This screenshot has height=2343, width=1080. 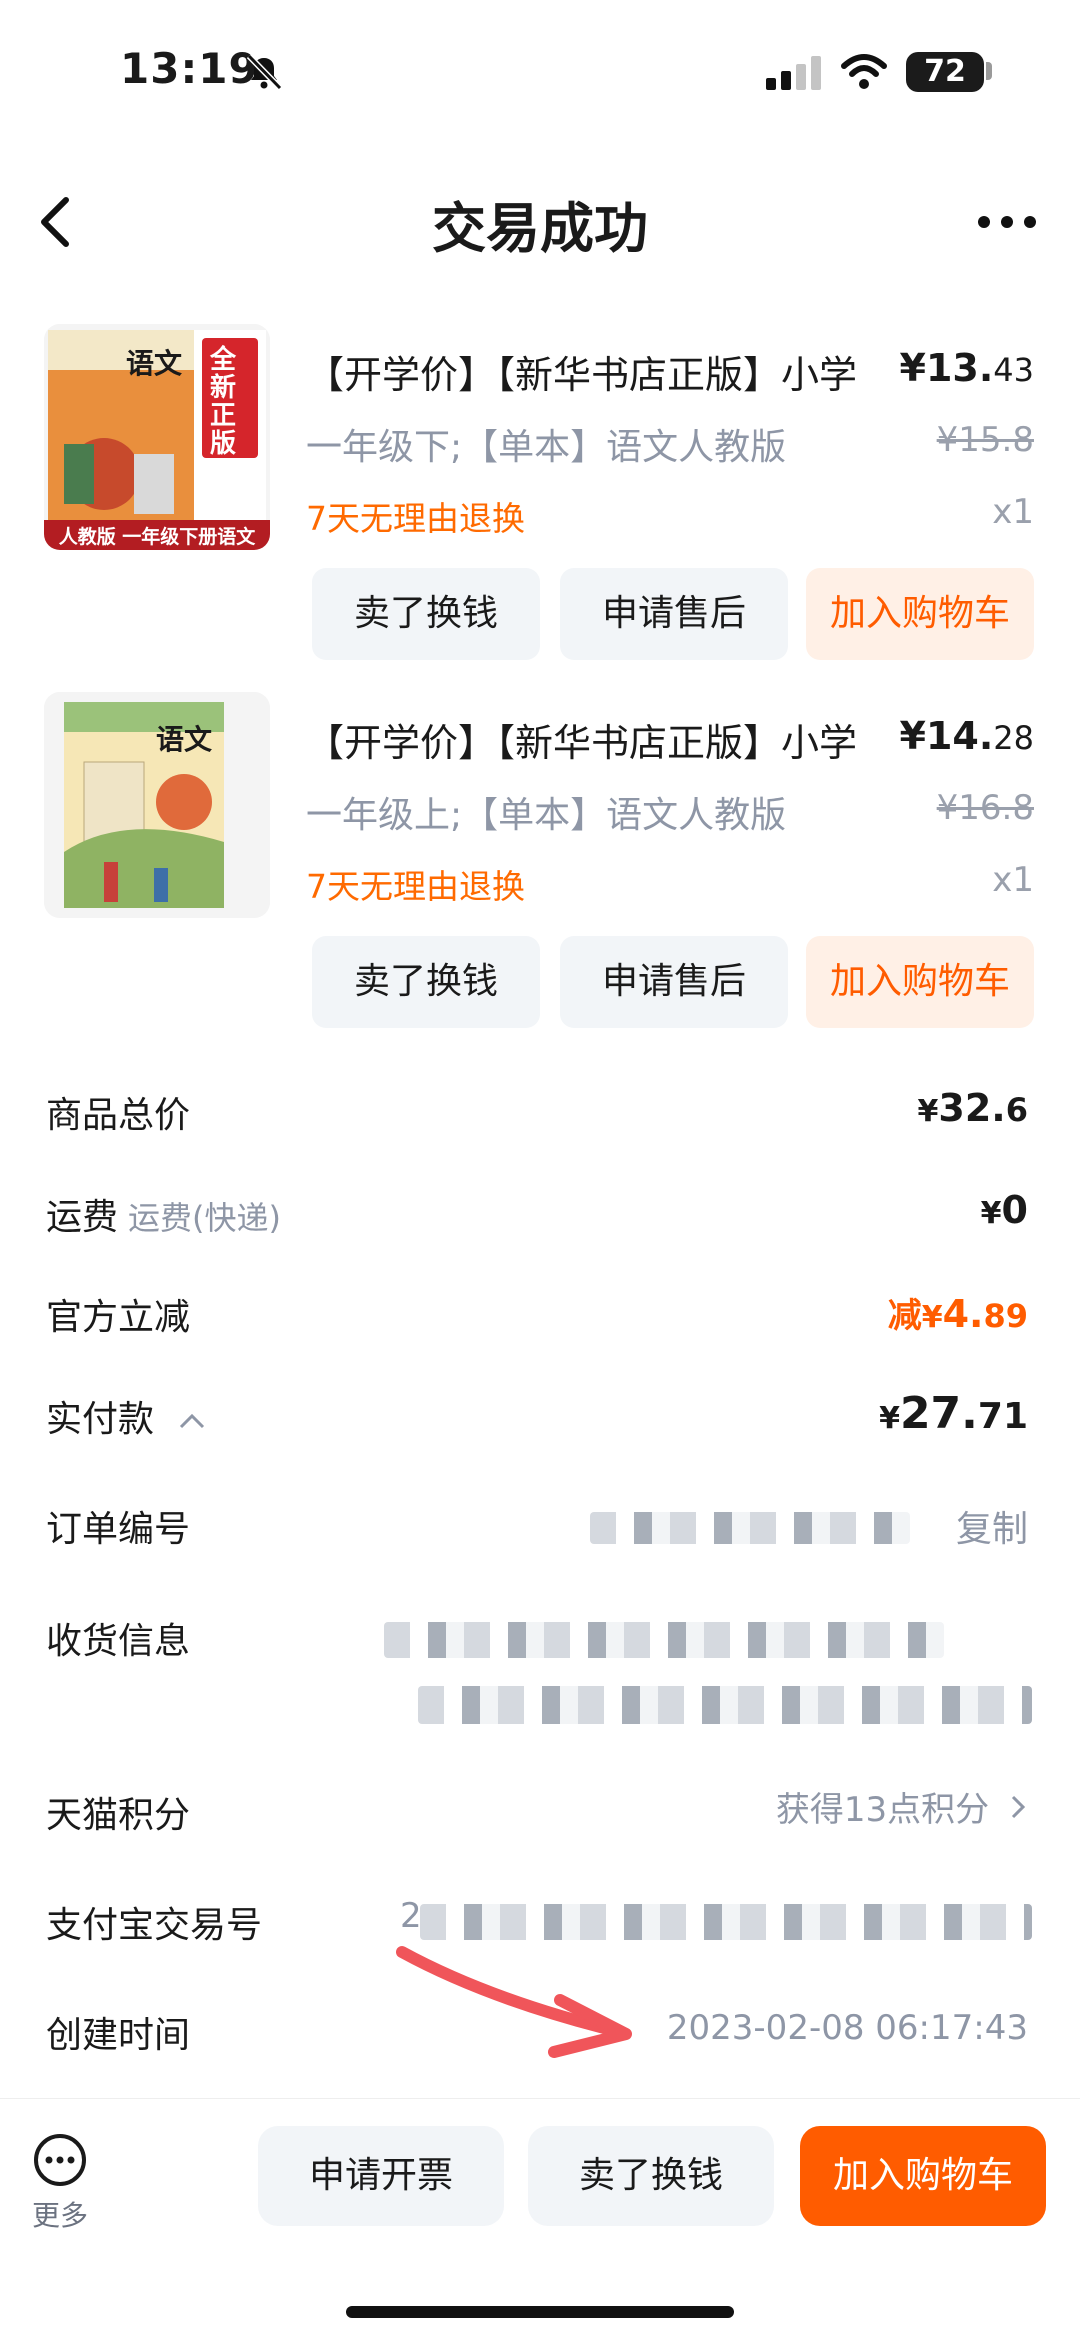 What do you see at coordinates (60, 2160) in the screenshot?
I see `more-circle-icon` at bounding box center [60, 2160].